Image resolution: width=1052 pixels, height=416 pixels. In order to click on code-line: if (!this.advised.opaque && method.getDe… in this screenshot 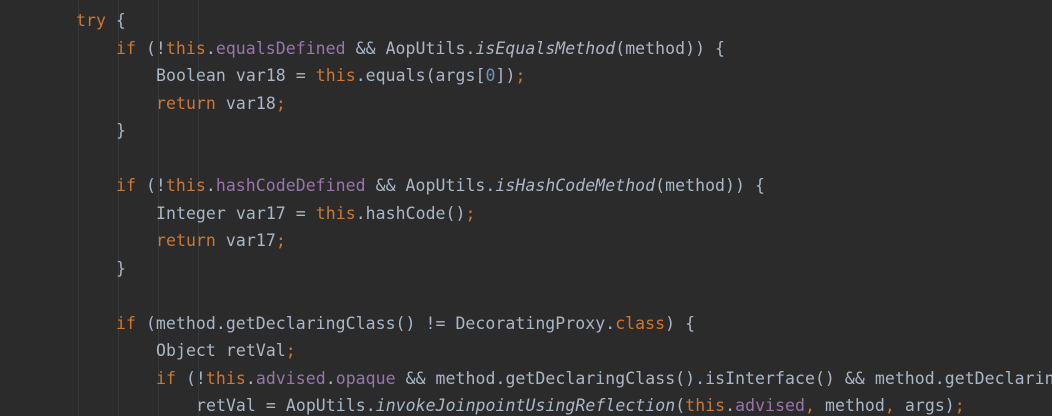, I will do `click(604, 379)`.